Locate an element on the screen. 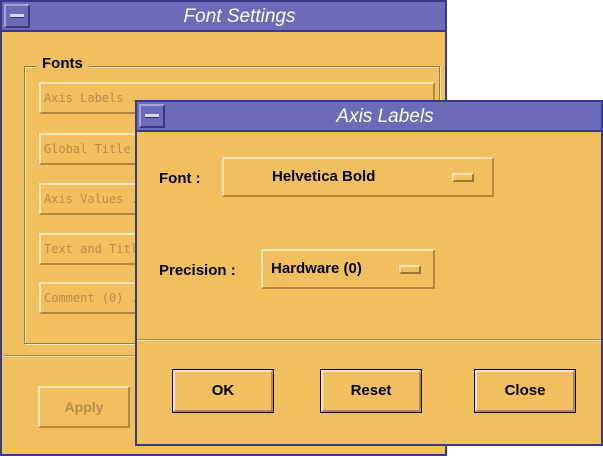  precision-option-menu: Hardware (0) is located at coordinates (348, 269).